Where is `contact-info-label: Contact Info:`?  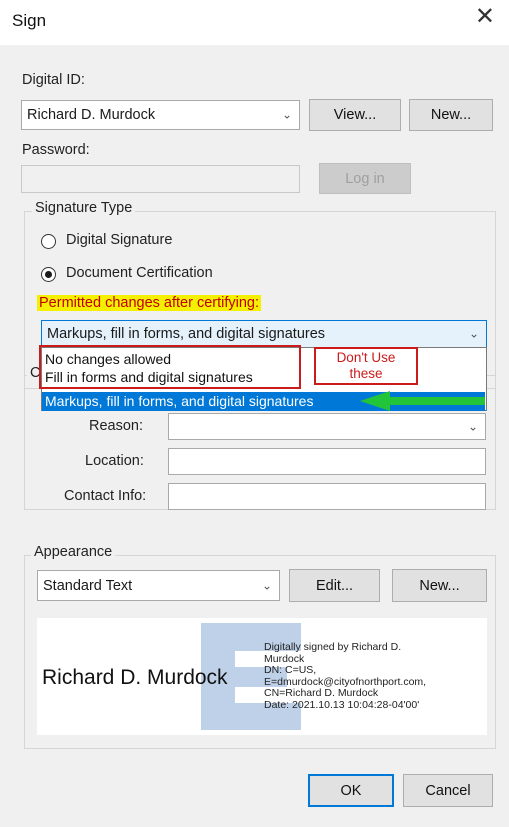 contact-info-label: Contact Info: is located at coordinates (105, 496).